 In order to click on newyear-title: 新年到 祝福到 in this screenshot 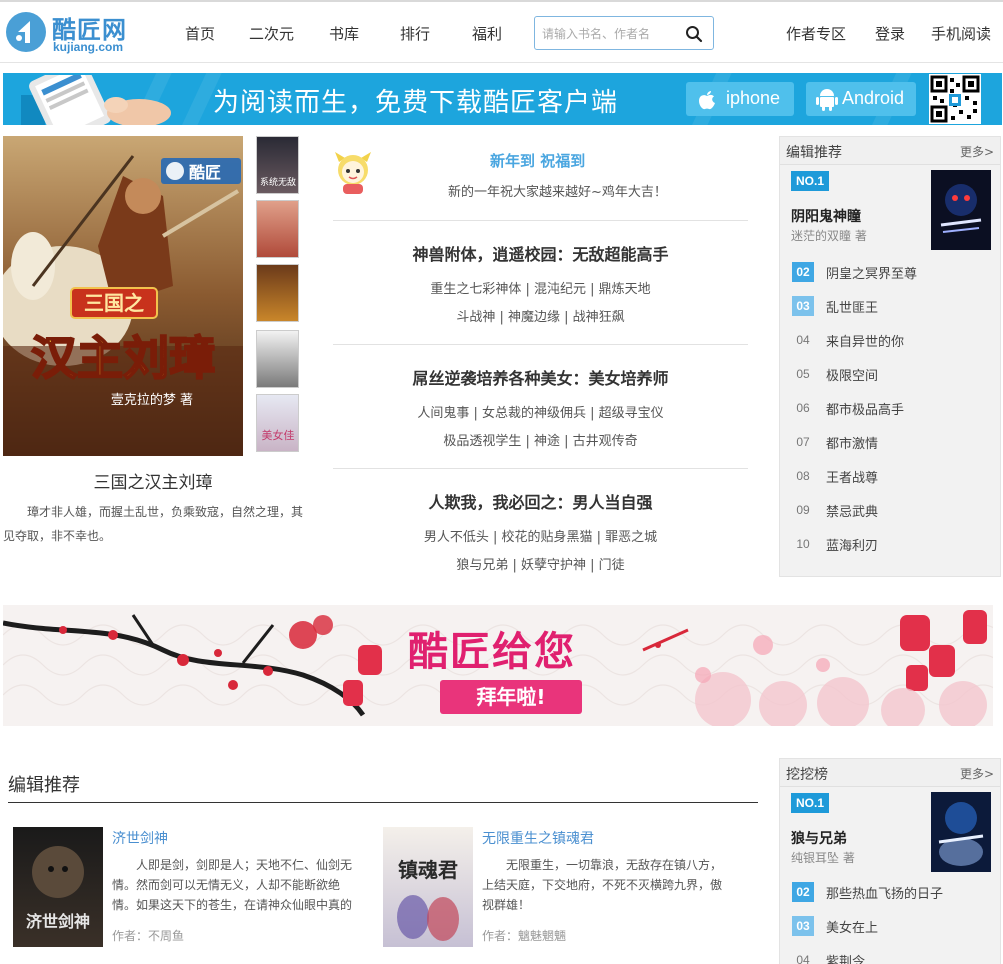, I will do `click(537, 160)`.